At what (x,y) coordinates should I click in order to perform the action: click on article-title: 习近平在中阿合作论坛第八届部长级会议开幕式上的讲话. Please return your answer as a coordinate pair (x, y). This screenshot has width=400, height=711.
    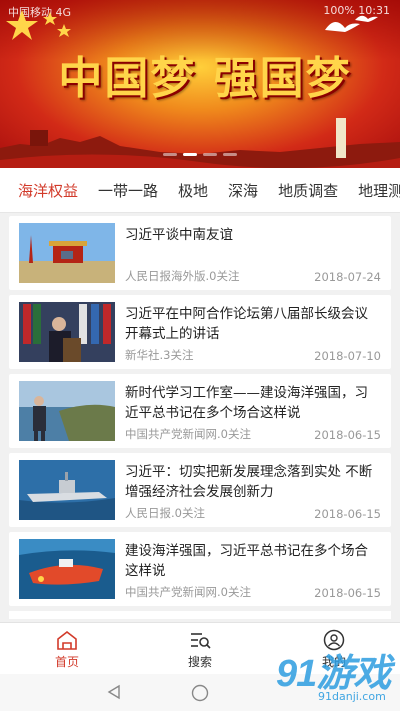
    Looking at the image, I should click on (246, 324).